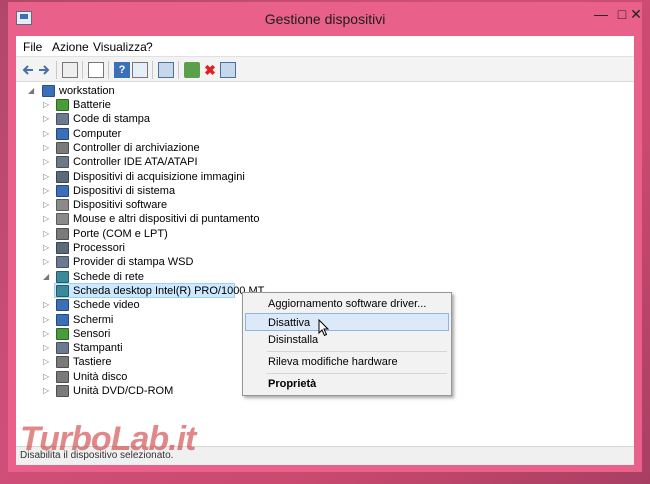 The height and width of the screenshot is (484, 650). Describe the element at coordinates (92, 362) in the screenshot. I see `tree-item-label: Tastiere` at that location.